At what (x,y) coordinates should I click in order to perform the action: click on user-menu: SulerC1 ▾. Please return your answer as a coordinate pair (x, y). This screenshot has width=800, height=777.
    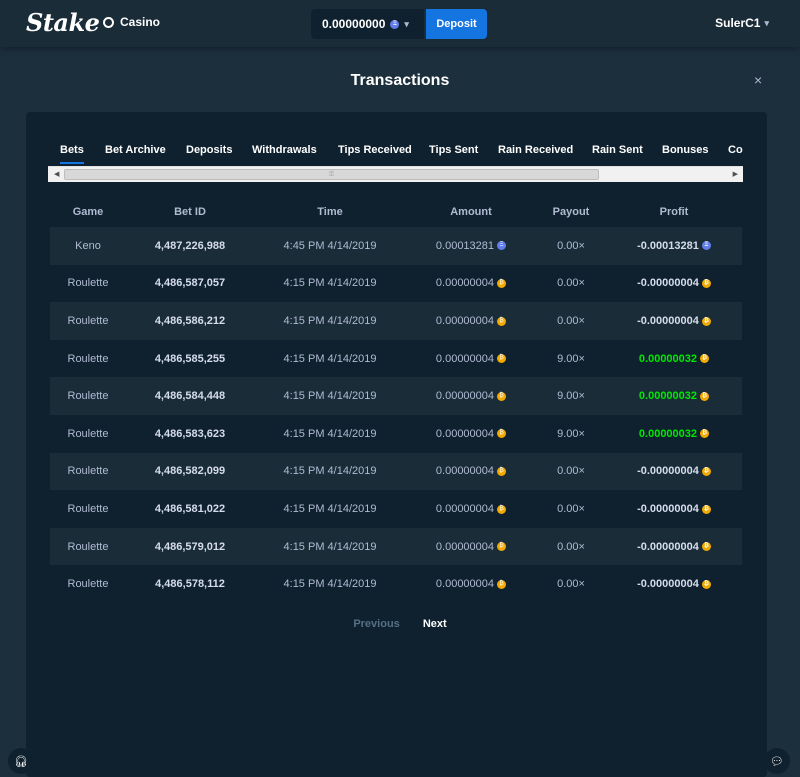
    Looking at the image, I should click on (742, 23).